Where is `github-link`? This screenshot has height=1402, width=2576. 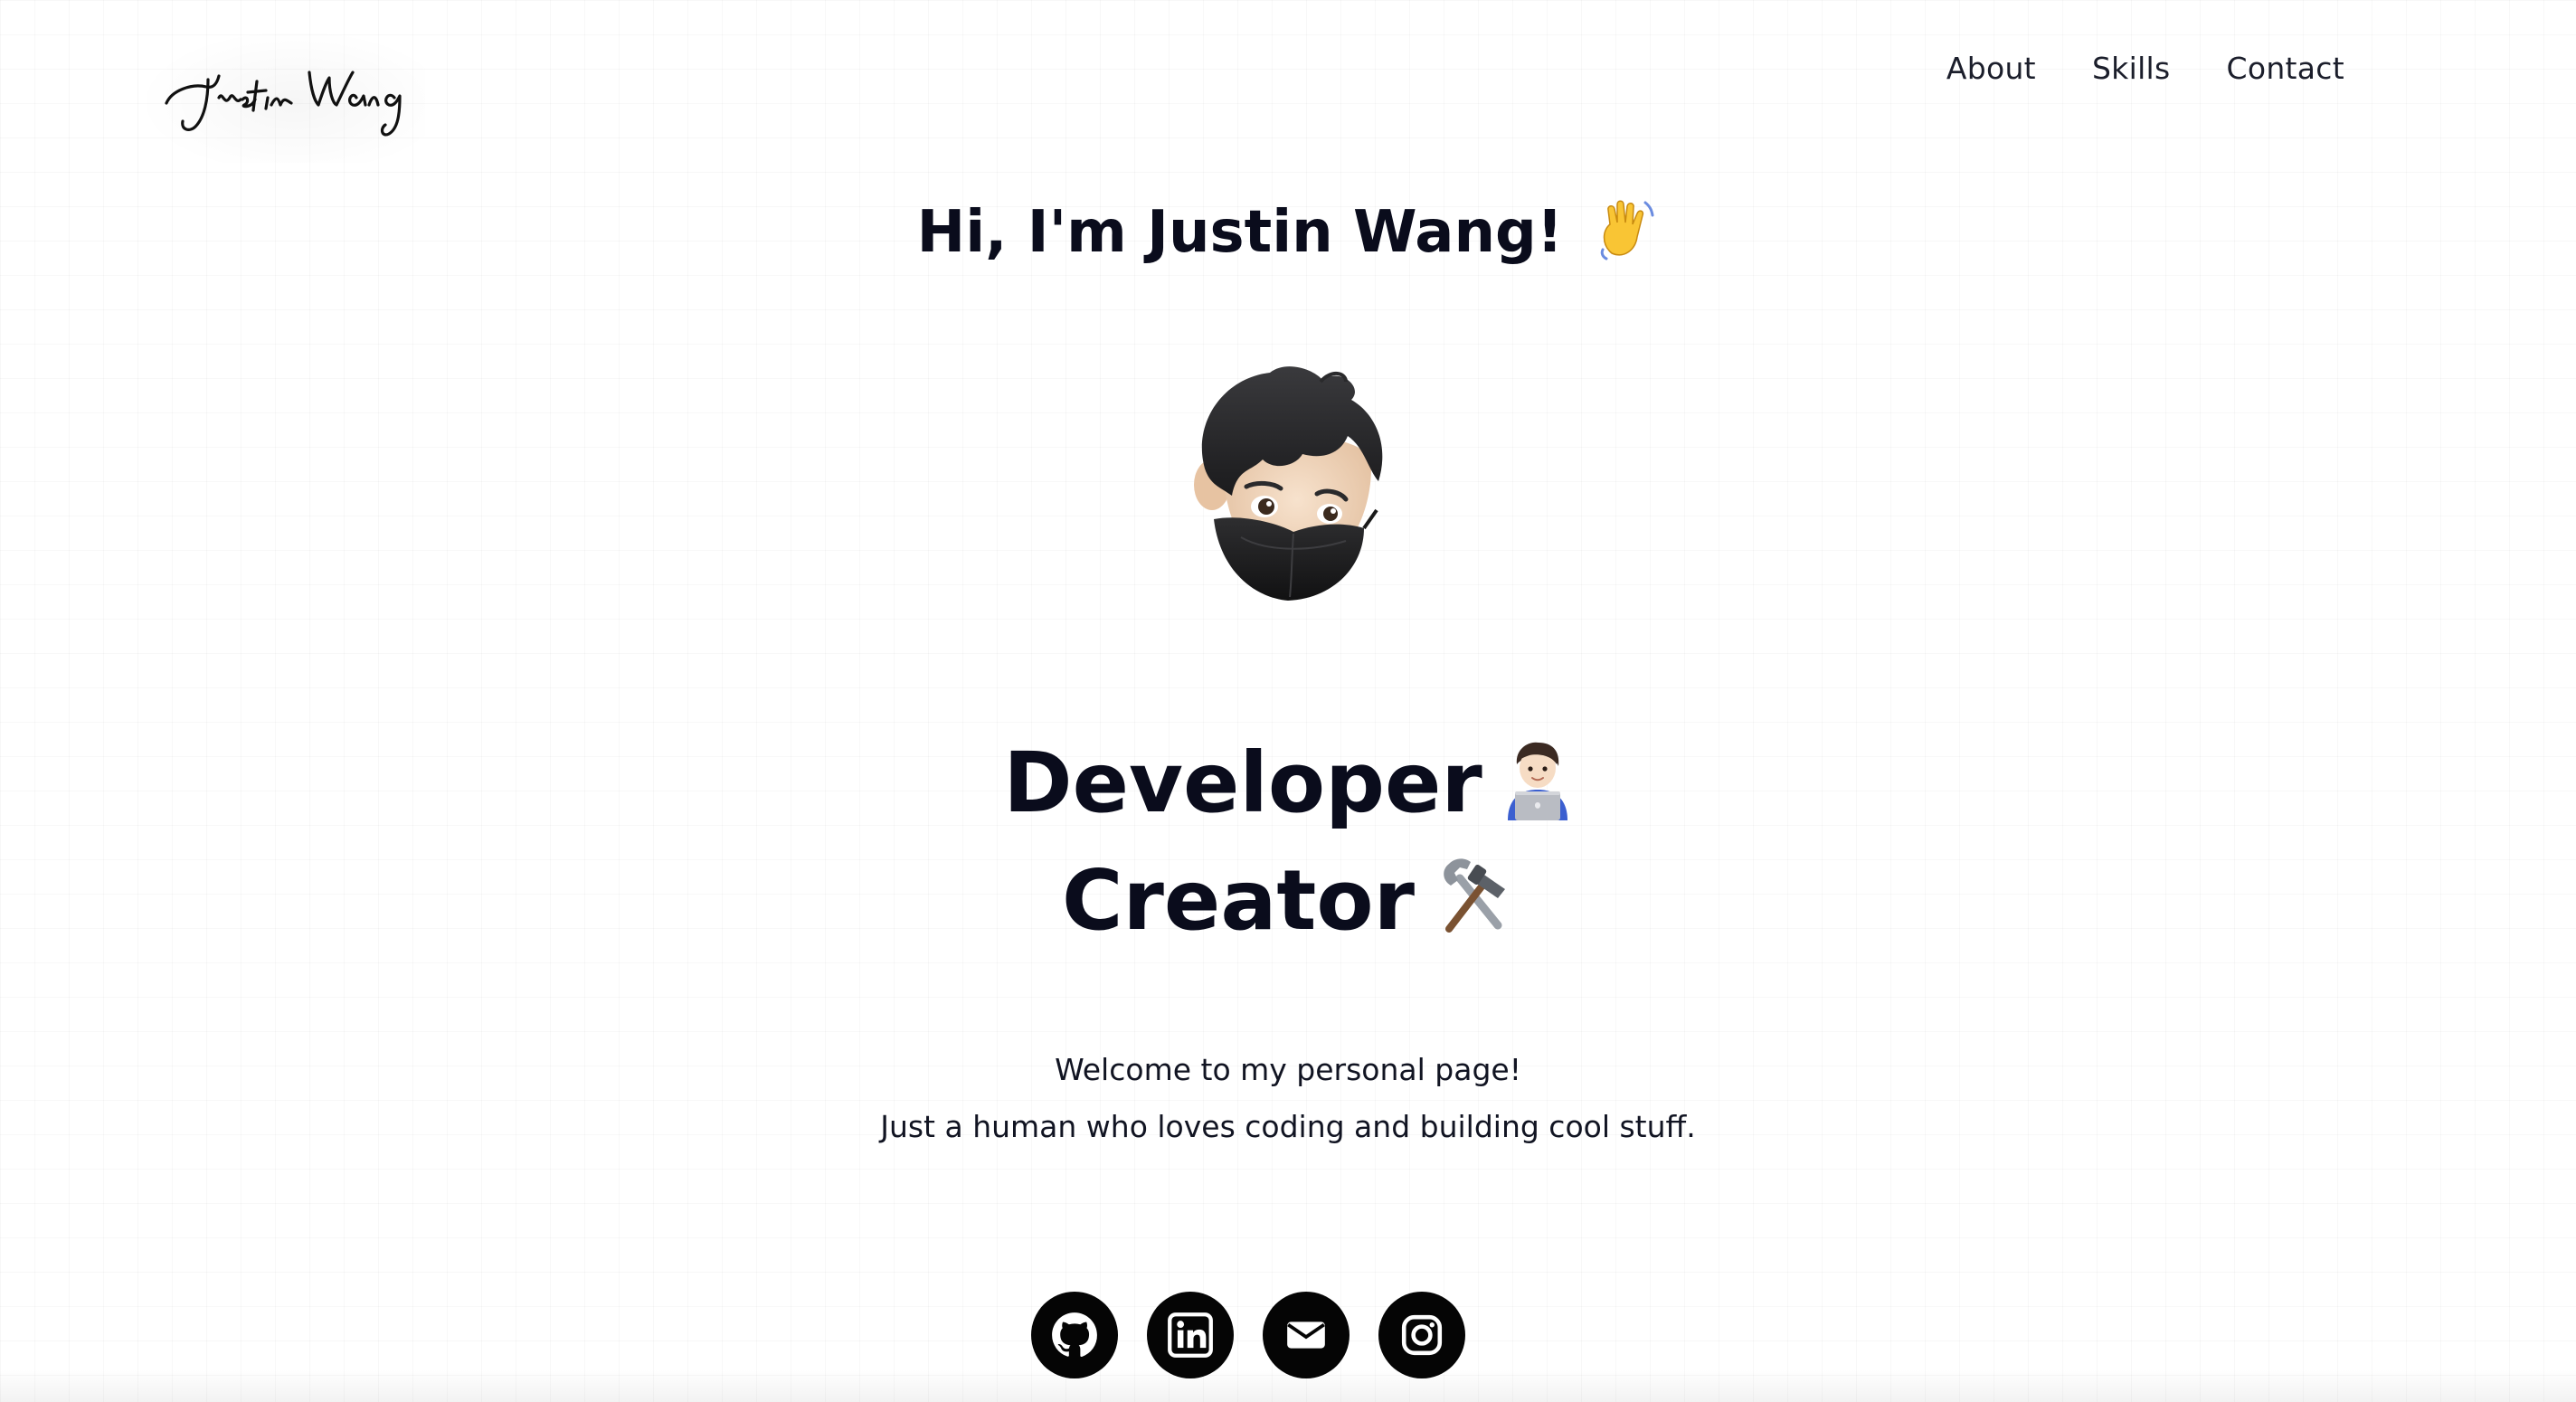
github-link is located at coordinates (1074, 1335).